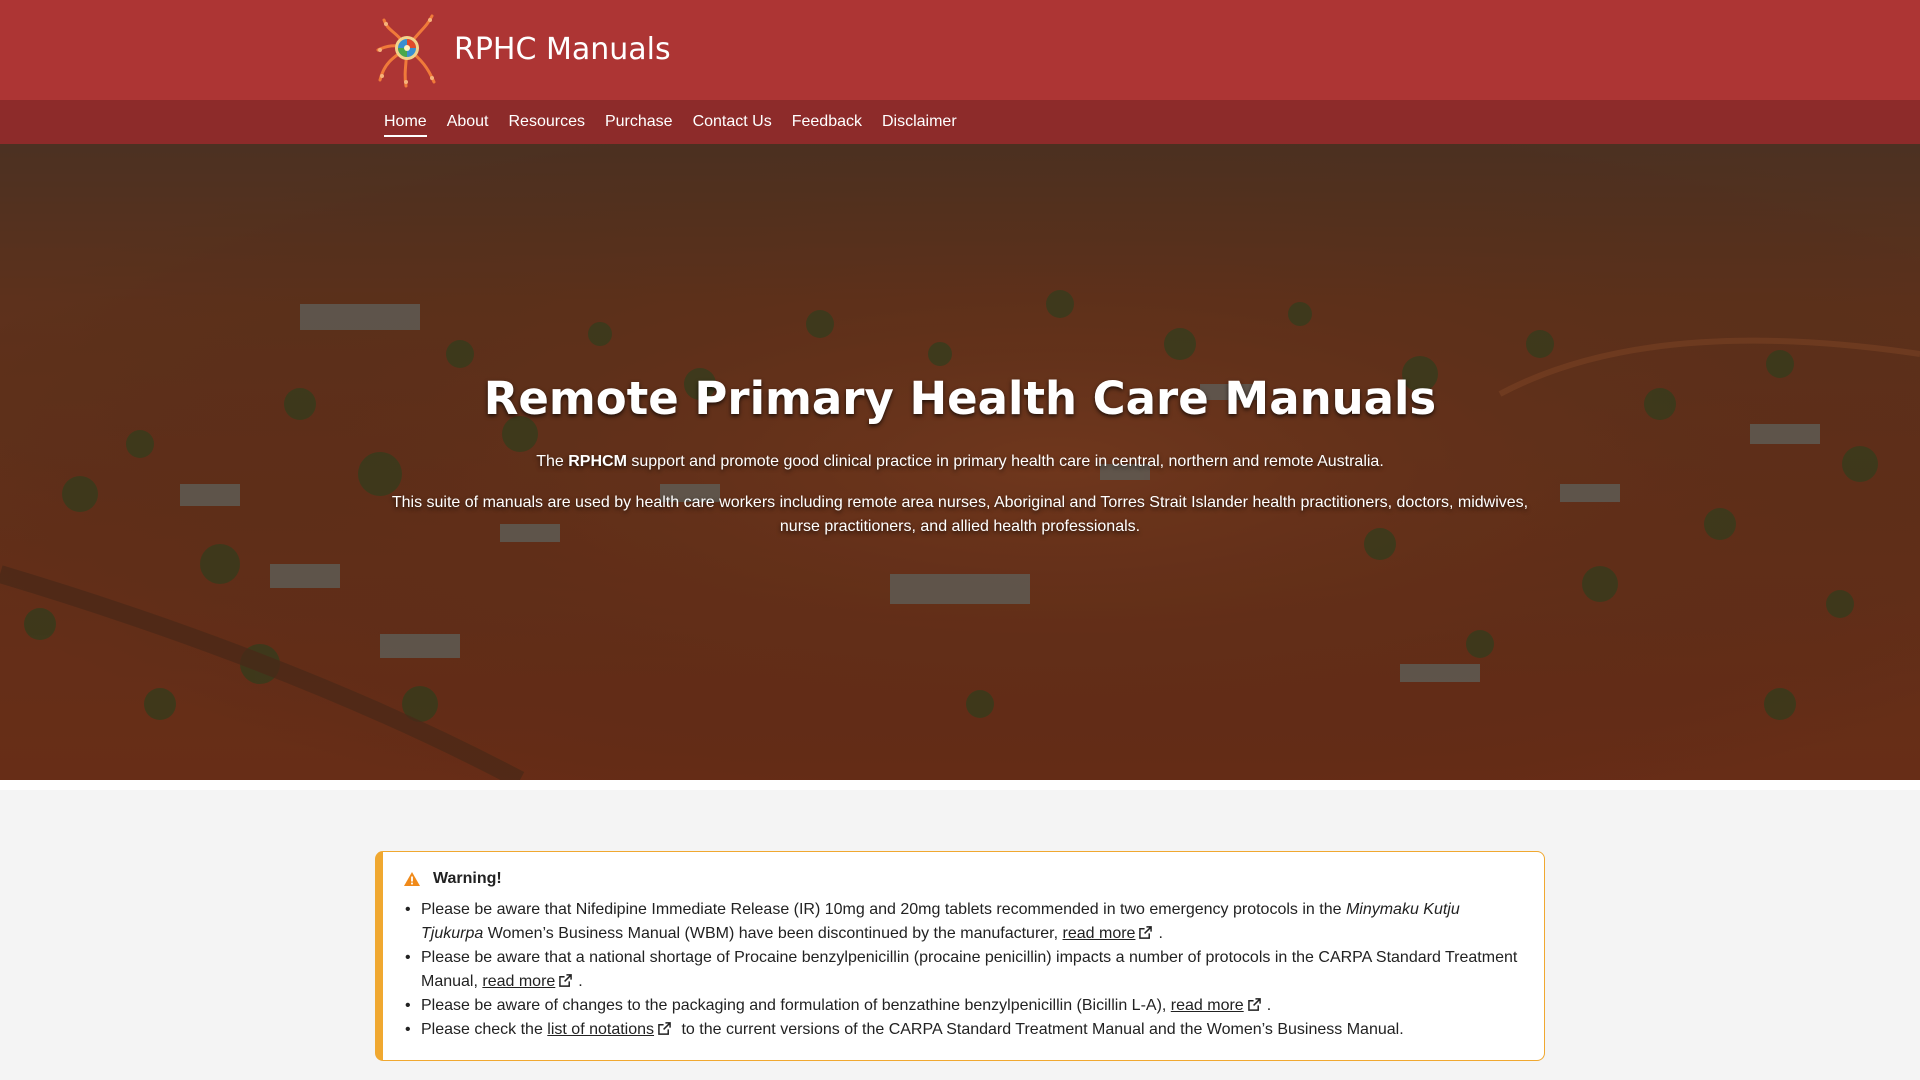 Image resolution: width=1920 pixels, height=1080 pixels. Describe the element at coordinates (547, 122) in the screenshot. I see `nav-resources: Resources` at that location.